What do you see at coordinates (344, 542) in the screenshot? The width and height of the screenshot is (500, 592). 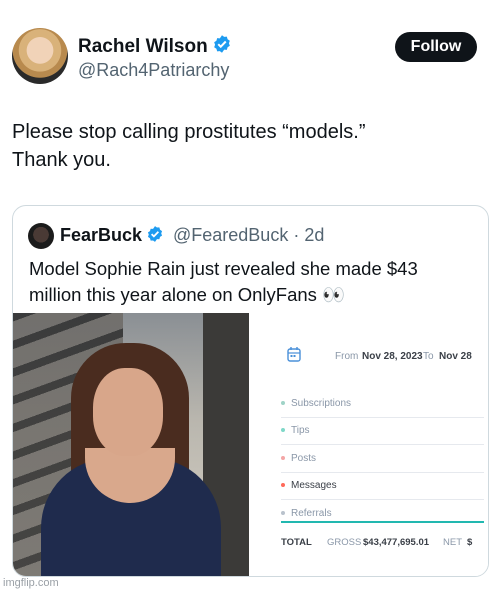 I see `gross-label: GROSS` at bounding box center [344, 542].